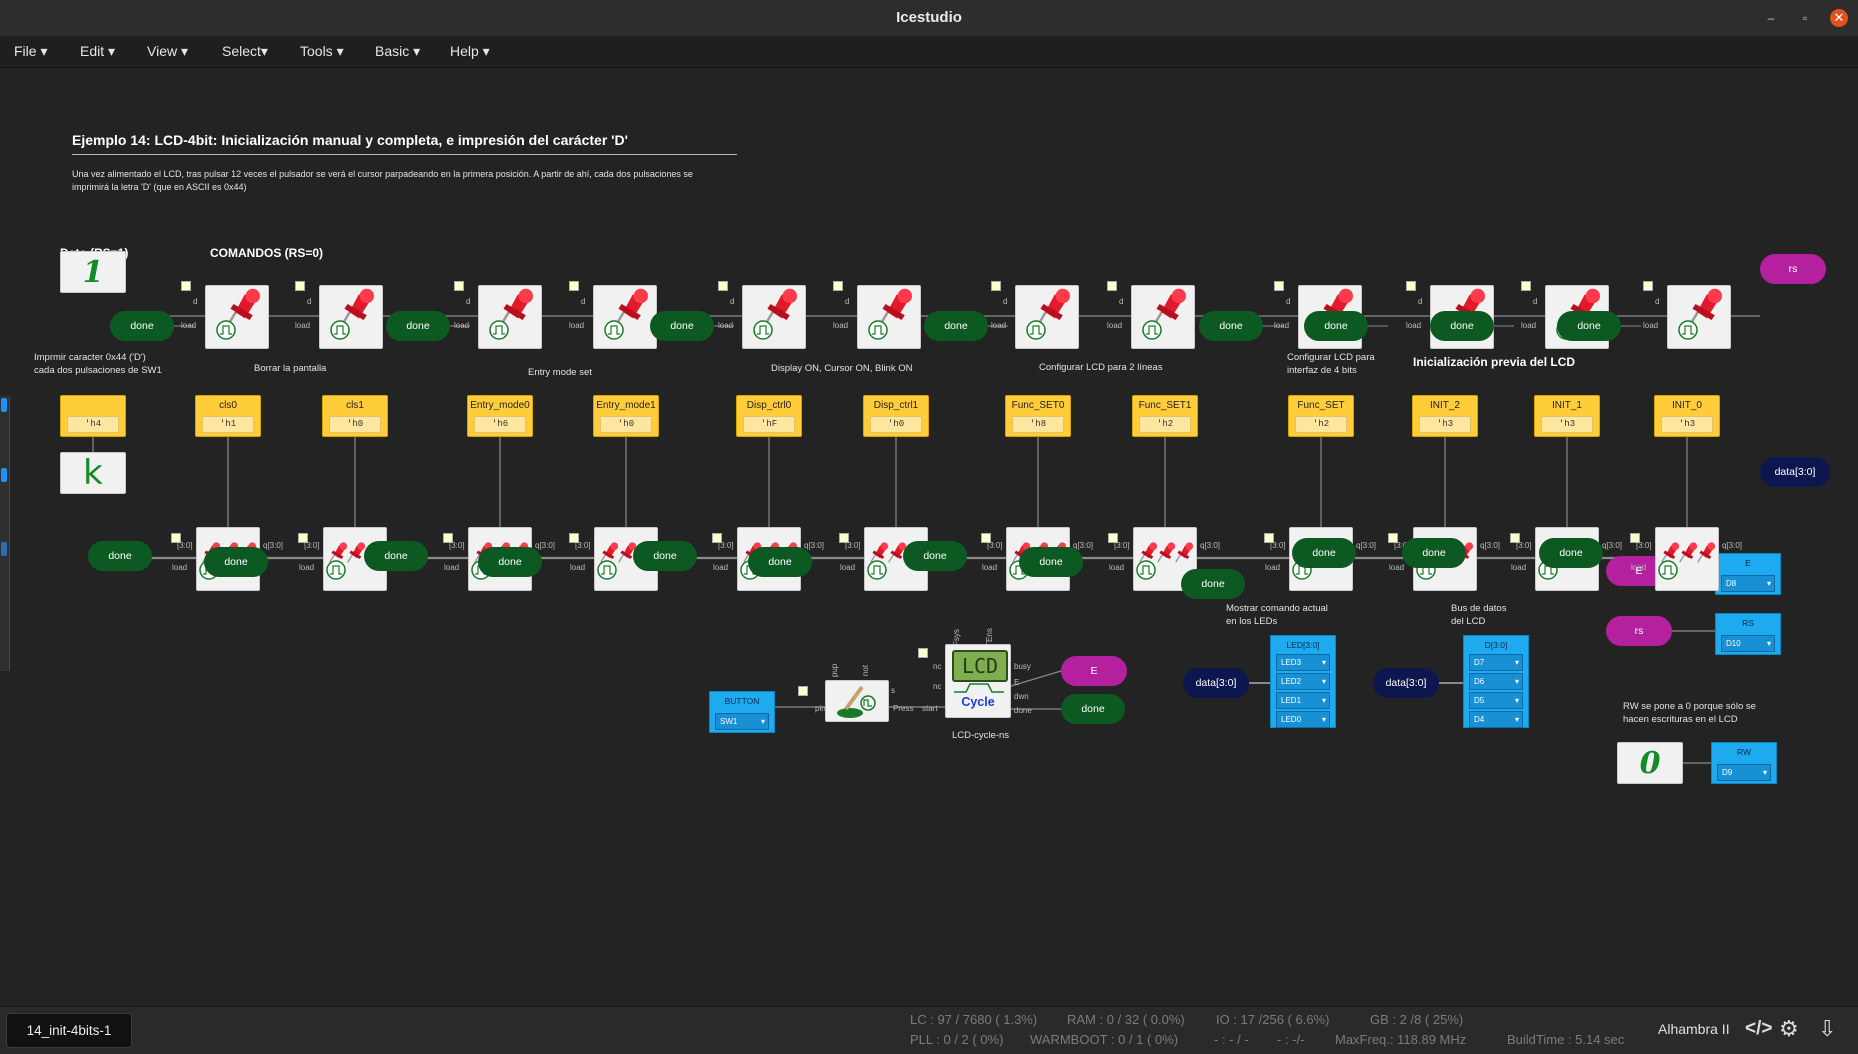 This screenshot has height=1054, width=1858. Describe the element at coordinates (1789, 1029) in the screenshot. I see `settings-gear-icon: ⚙` at that location.